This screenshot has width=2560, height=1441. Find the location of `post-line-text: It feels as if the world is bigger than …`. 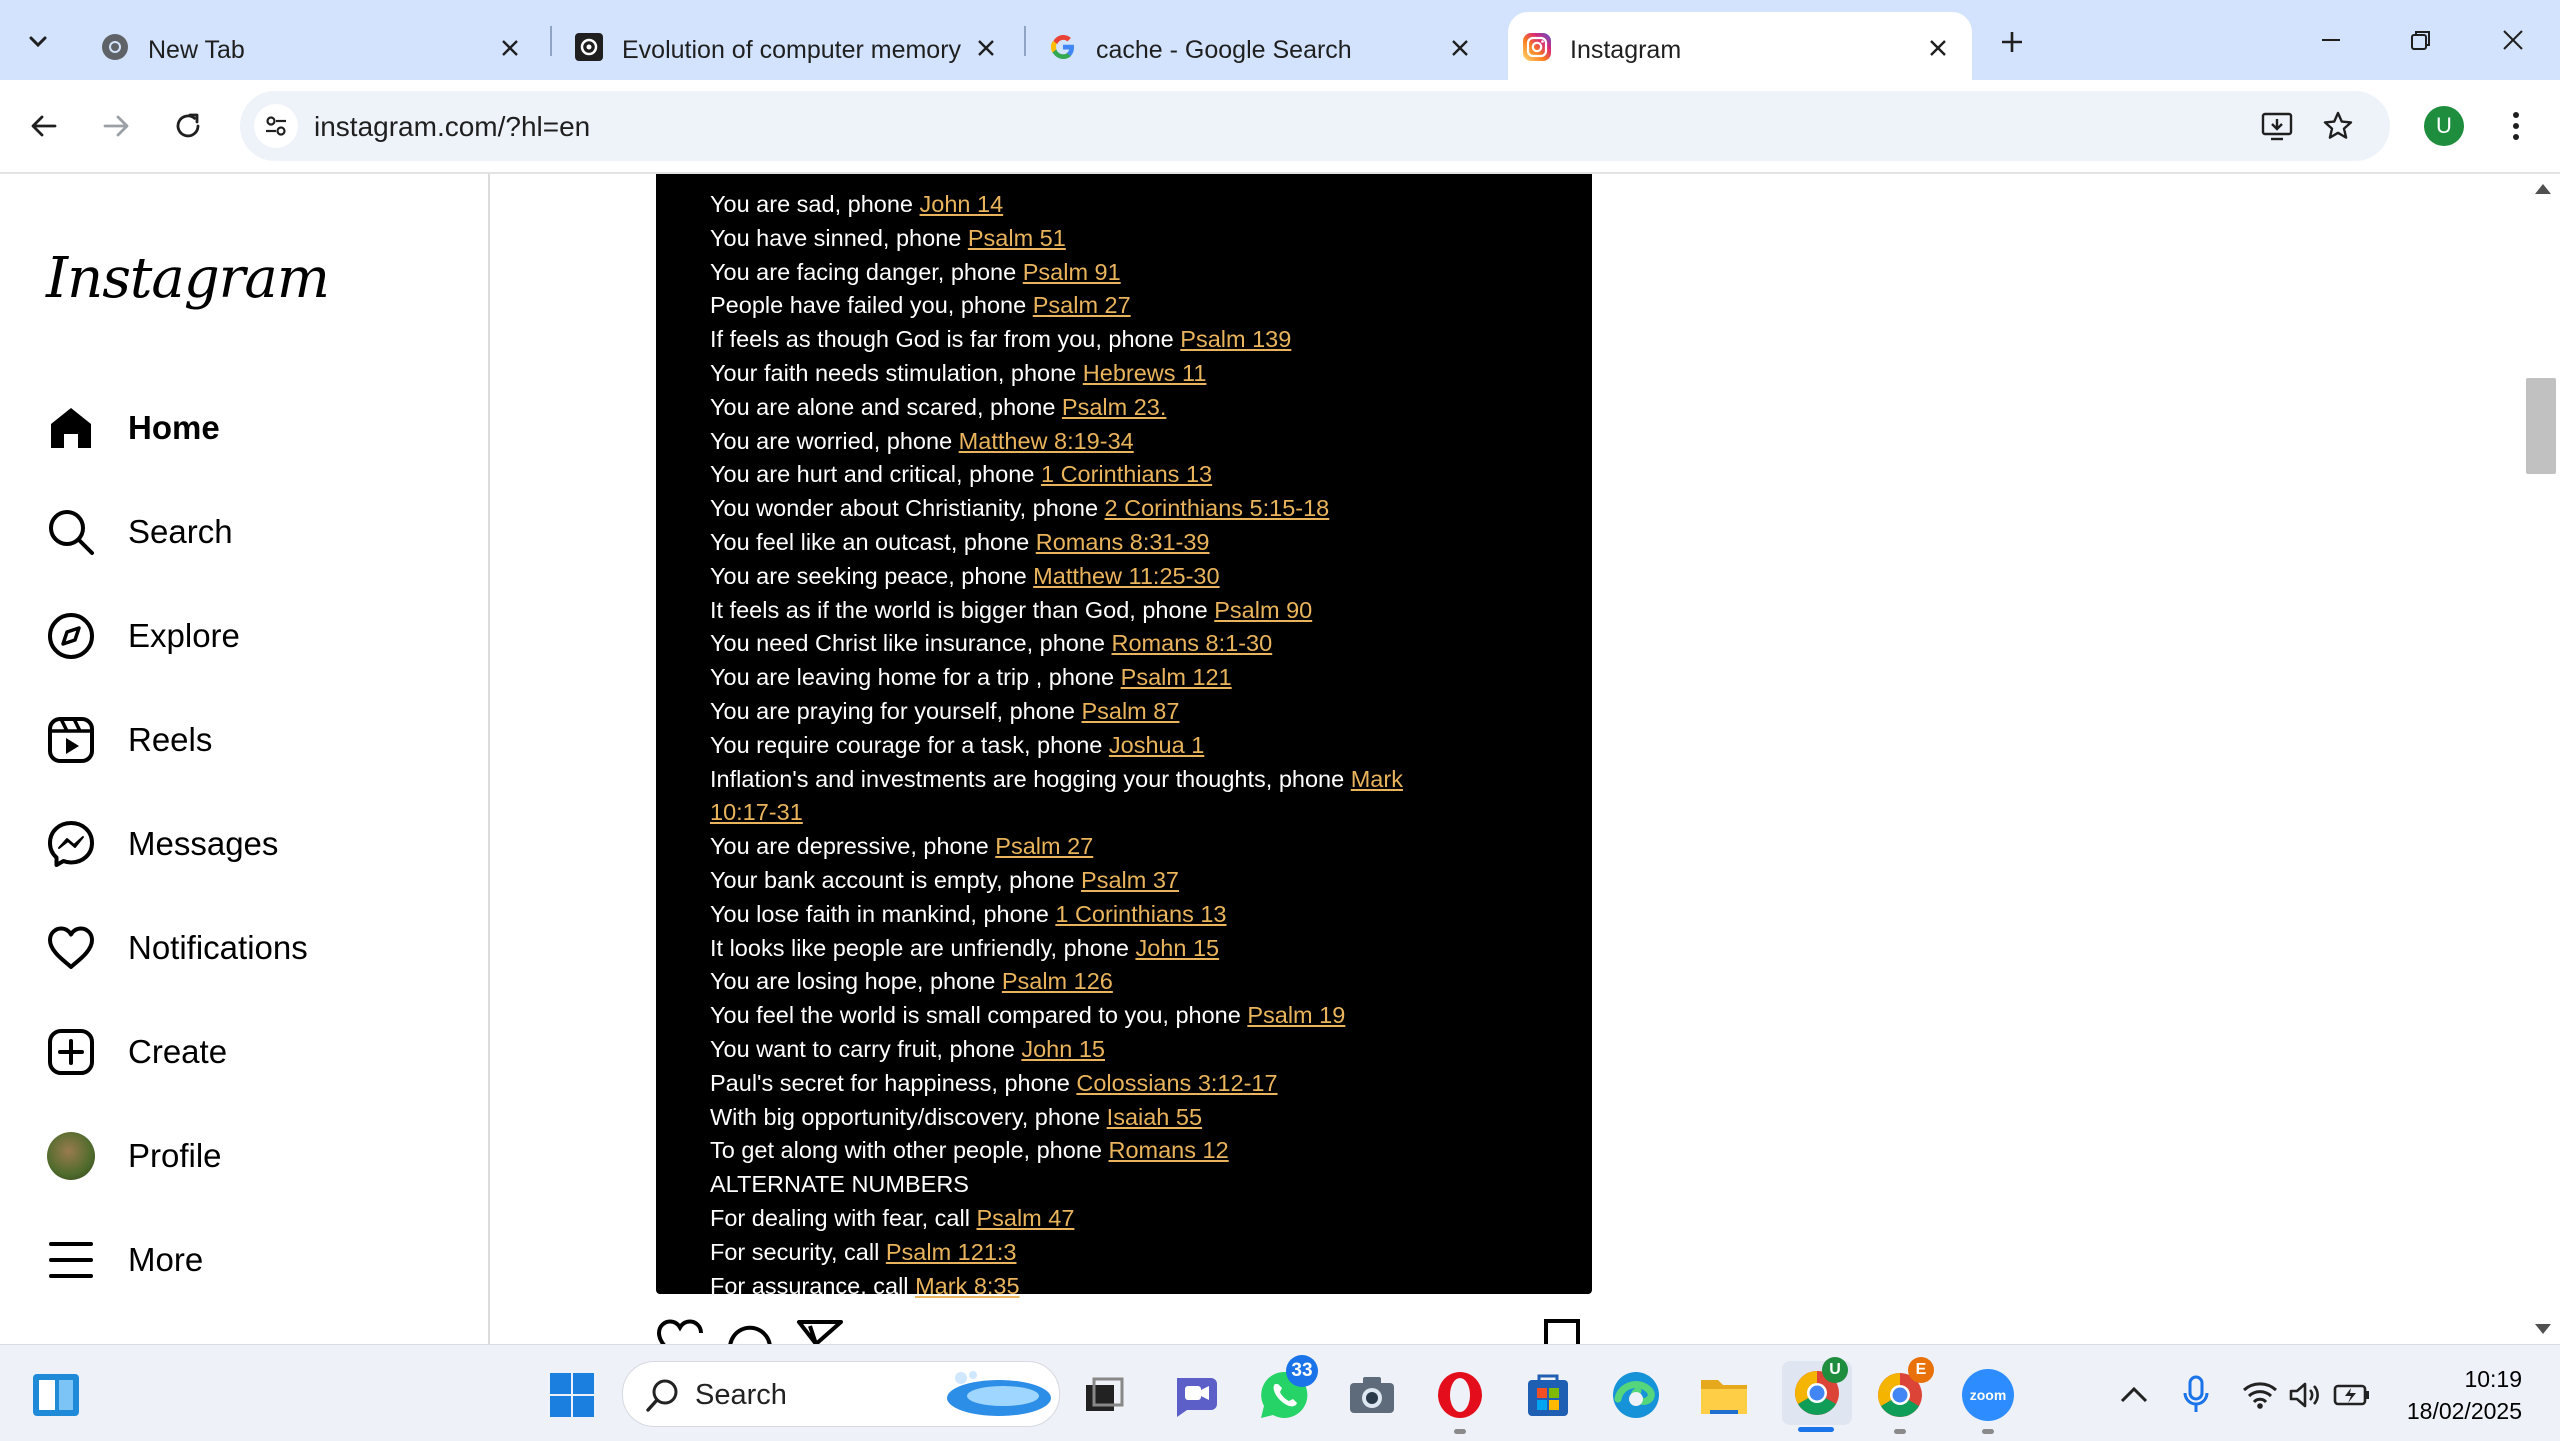

post-line-text: It feels as if the world is bigger than … is located at coordinates (962, 609).